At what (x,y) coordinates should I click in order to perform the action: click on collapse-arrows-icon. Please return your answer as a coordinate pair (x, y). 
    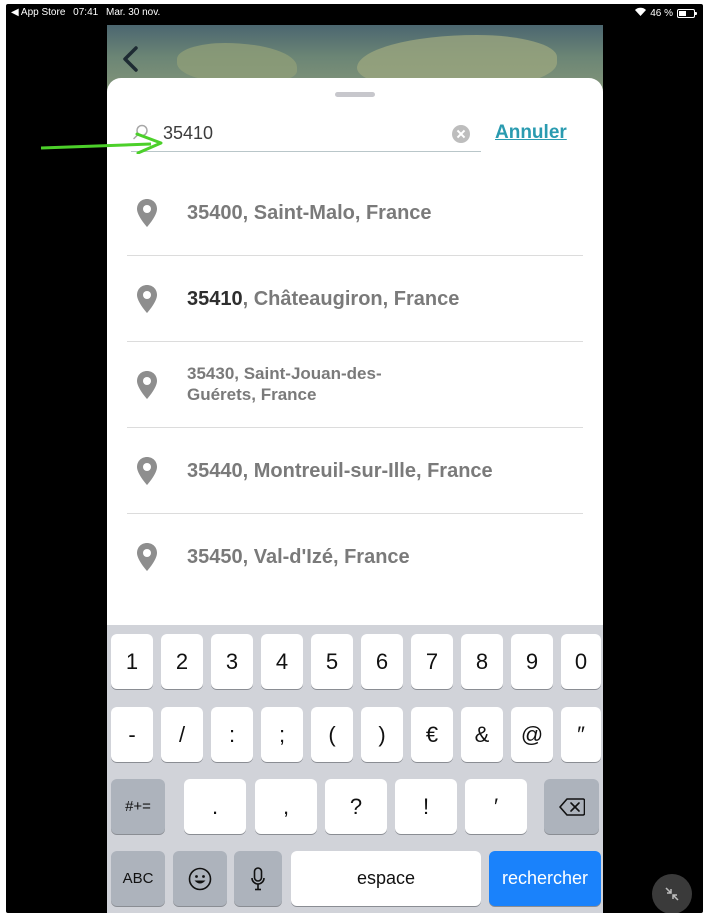
    Looking at the image, I should click on (672, 894).